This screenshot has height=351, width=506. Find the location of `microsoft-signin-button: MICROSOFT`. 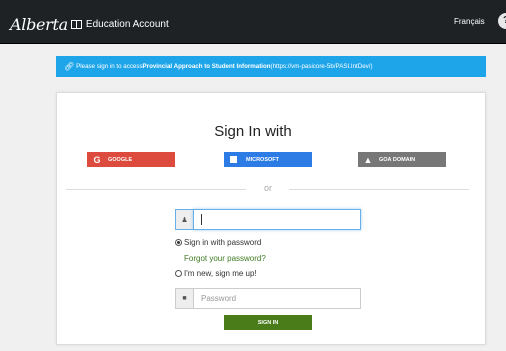

microsoft-signin-button: MICROSOFT is located at coordinates (268, 159).